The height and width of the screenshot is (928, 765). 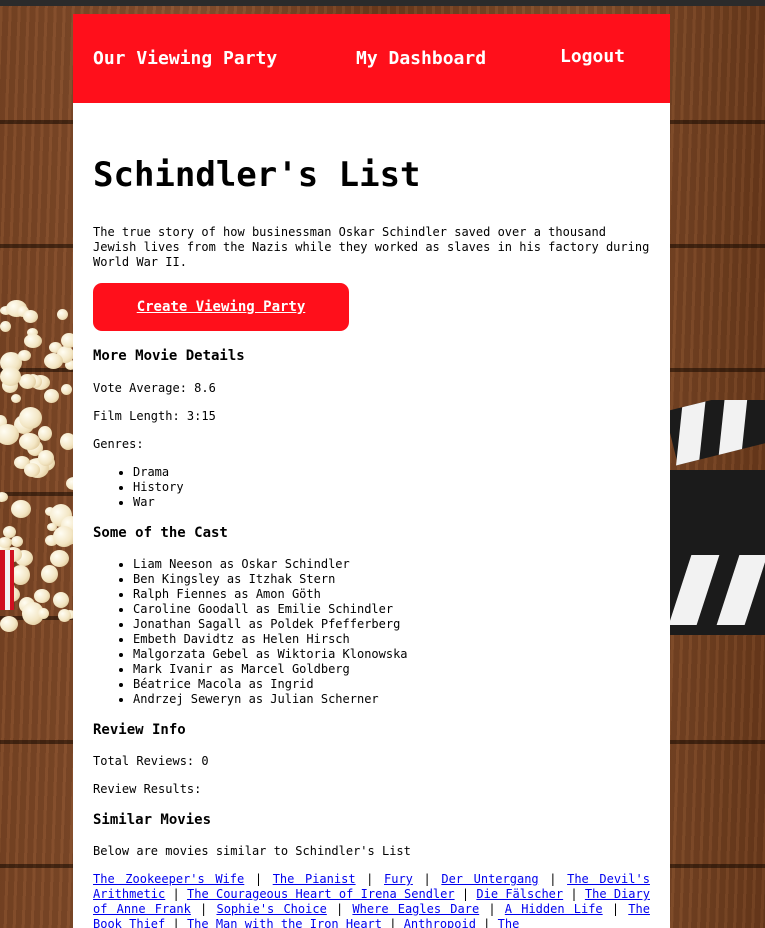 What do you see at coordinates (151, 761) in the screenshot?
I see `total-reviews: Total Reviews: 0` at bounding box center [151, 761].